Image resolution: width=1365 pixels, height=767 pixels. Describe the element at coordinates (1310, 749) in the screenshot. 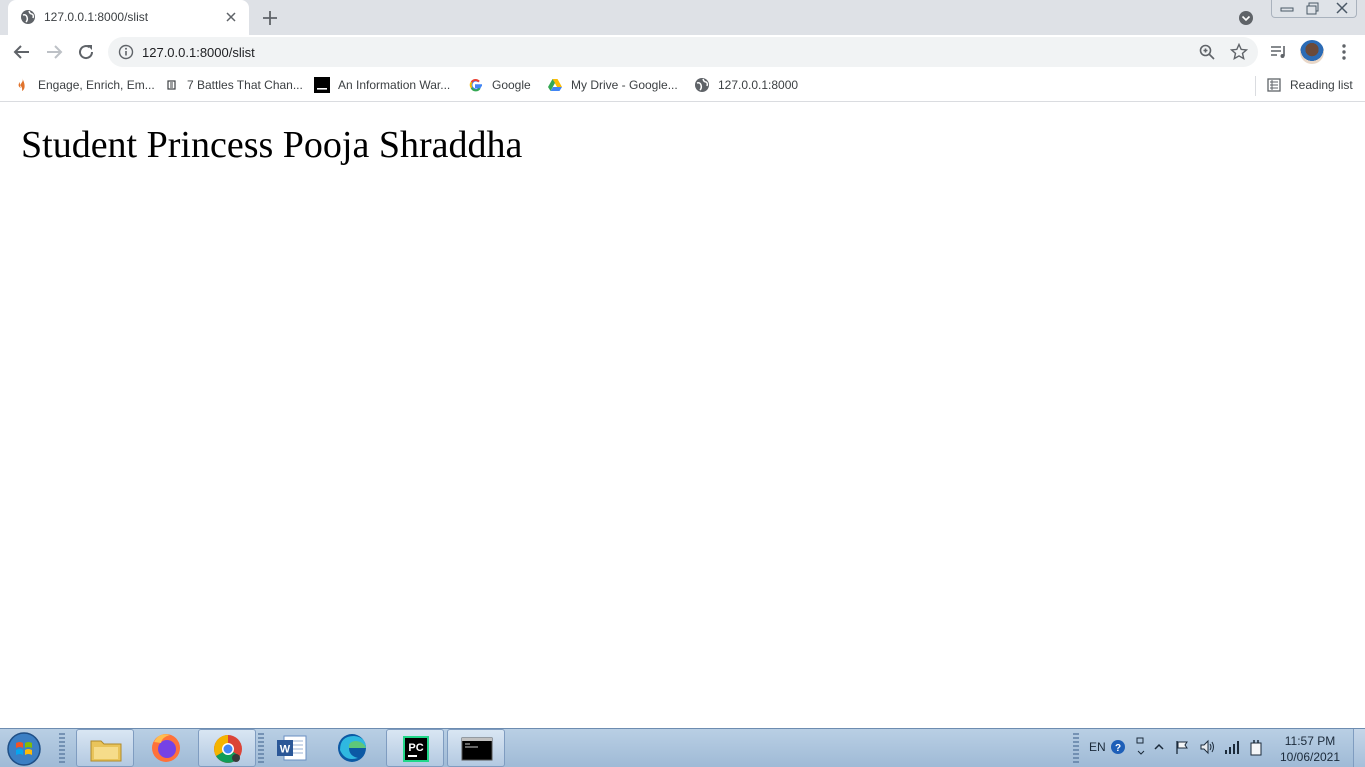

I see `system-clock: 11:57 PM 10/06/2021` at that location.